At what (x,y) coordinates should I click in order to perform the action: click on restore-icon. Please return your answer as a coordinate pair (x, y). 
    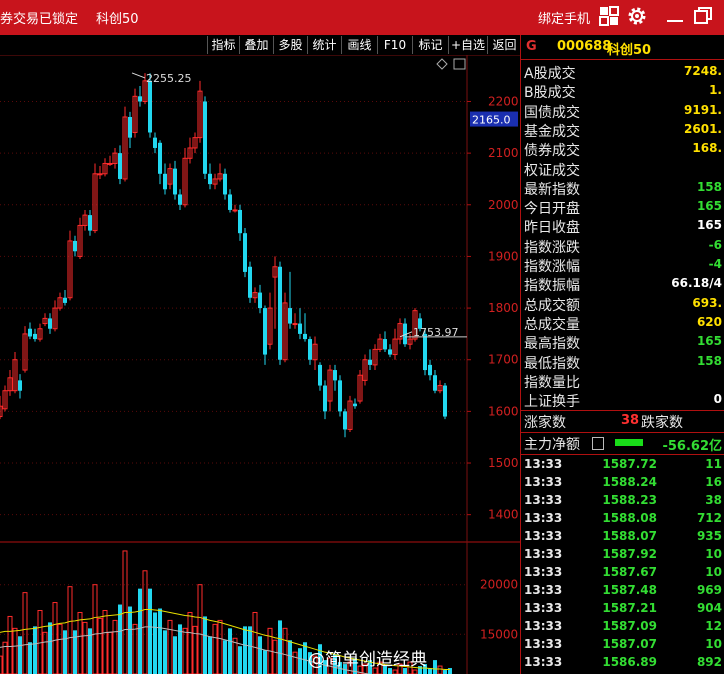
    Looking at the image, I should click on (703, 16).